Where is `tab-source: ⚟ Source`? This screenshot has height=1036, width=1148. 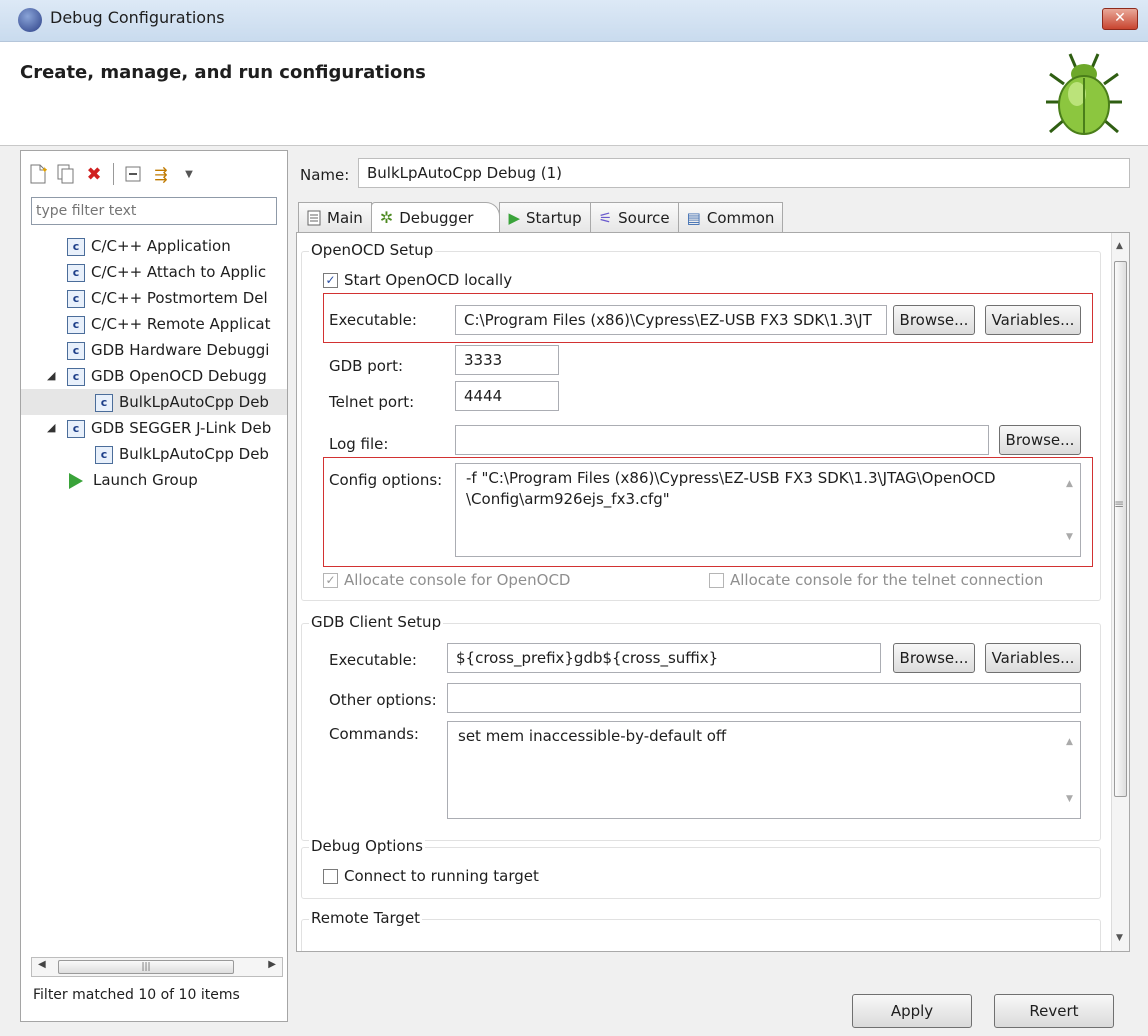 tab-source: ⚟ Source is located at coordinates (634, 217).